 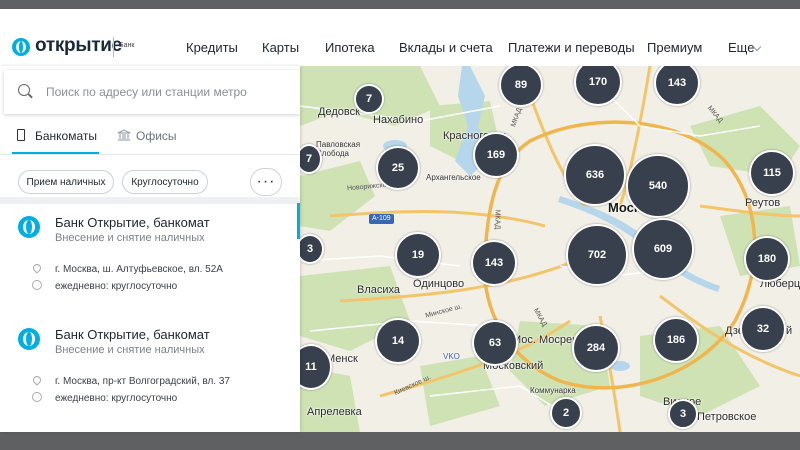 I want to click on atm-cluster: 115, so click(x=772, y=173).